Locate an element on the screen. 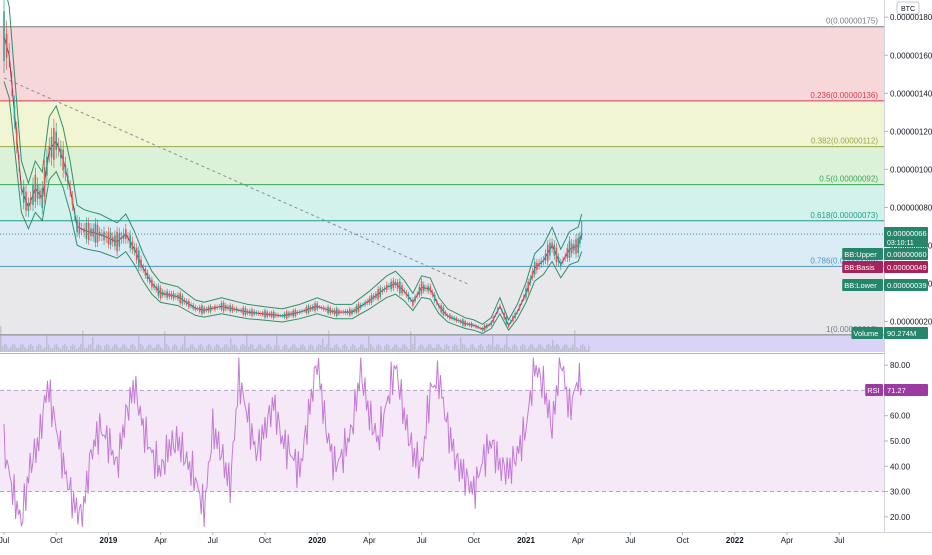 The image size is (932, 555). badge-price-value: 0.00000066 is located at coordinates (907, 233).